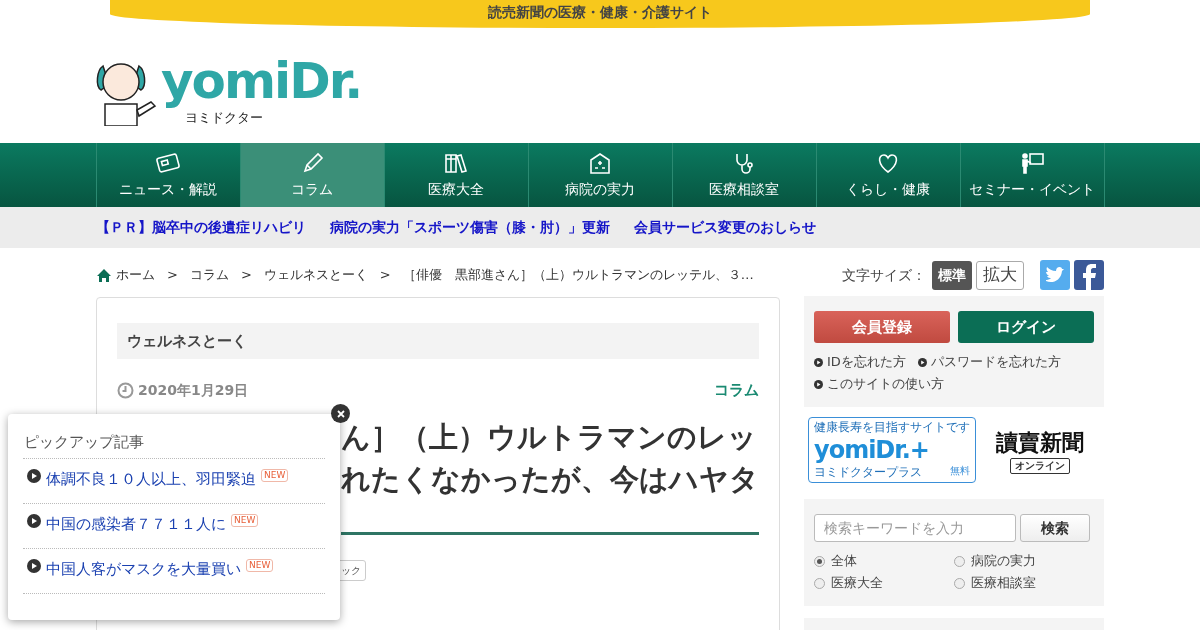  I want to click on logo: yomiDr. ヨミドクター, so click(228, 89).